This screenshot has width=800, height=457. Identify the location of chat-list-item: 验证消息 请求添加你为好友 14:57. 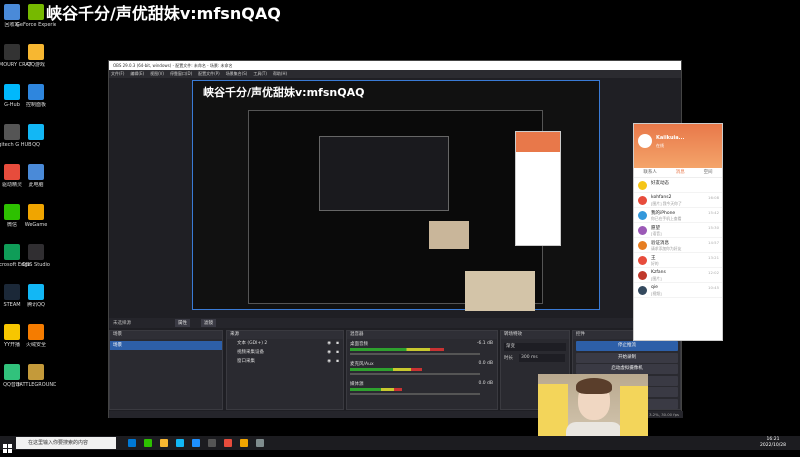
(678, 245).